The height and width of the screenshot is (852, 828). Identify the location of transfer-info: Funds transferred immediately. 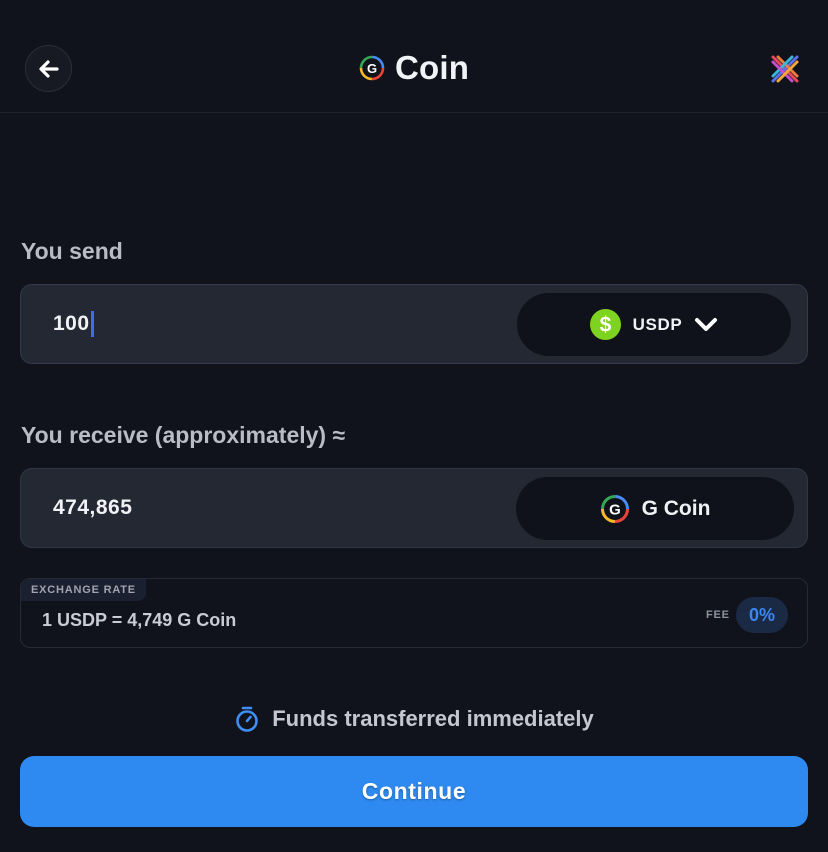
(414, 719).